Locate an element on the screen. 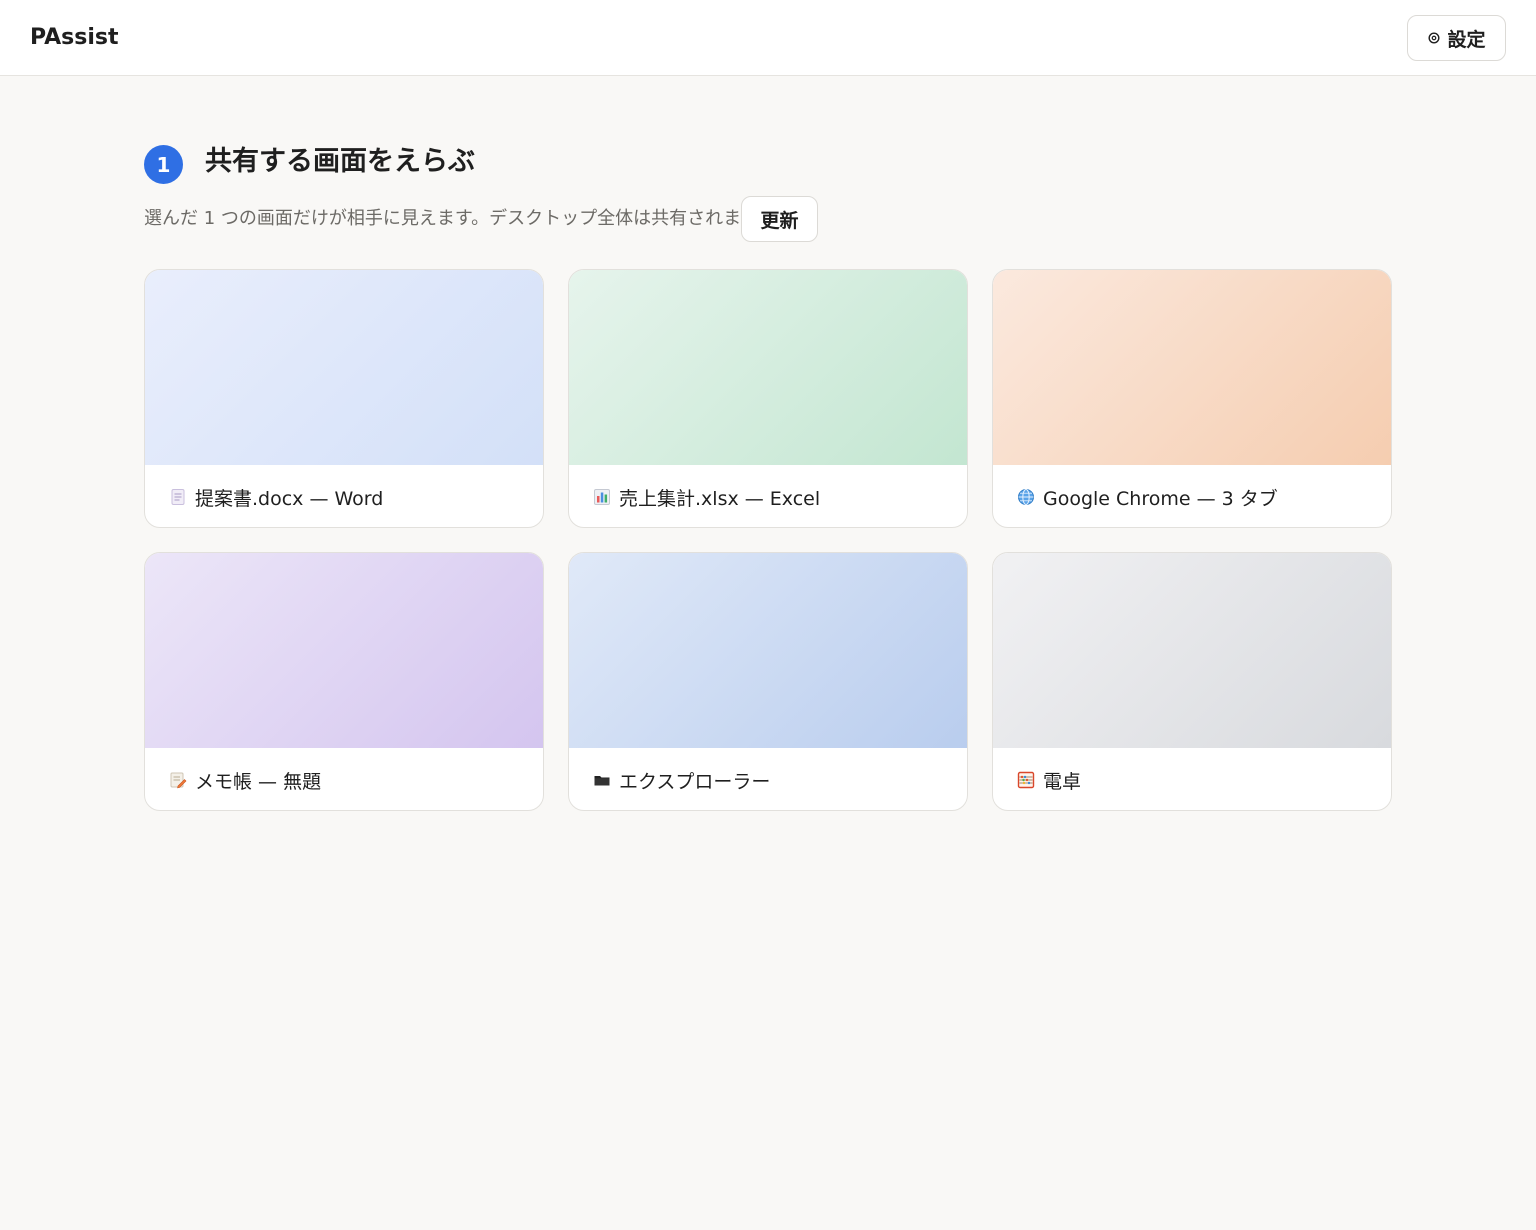  section-description: 選んだ 1 つの画面だけが相手に見えます。デスクトップ全体は共有されません。 is located at coordinates (469, 218).